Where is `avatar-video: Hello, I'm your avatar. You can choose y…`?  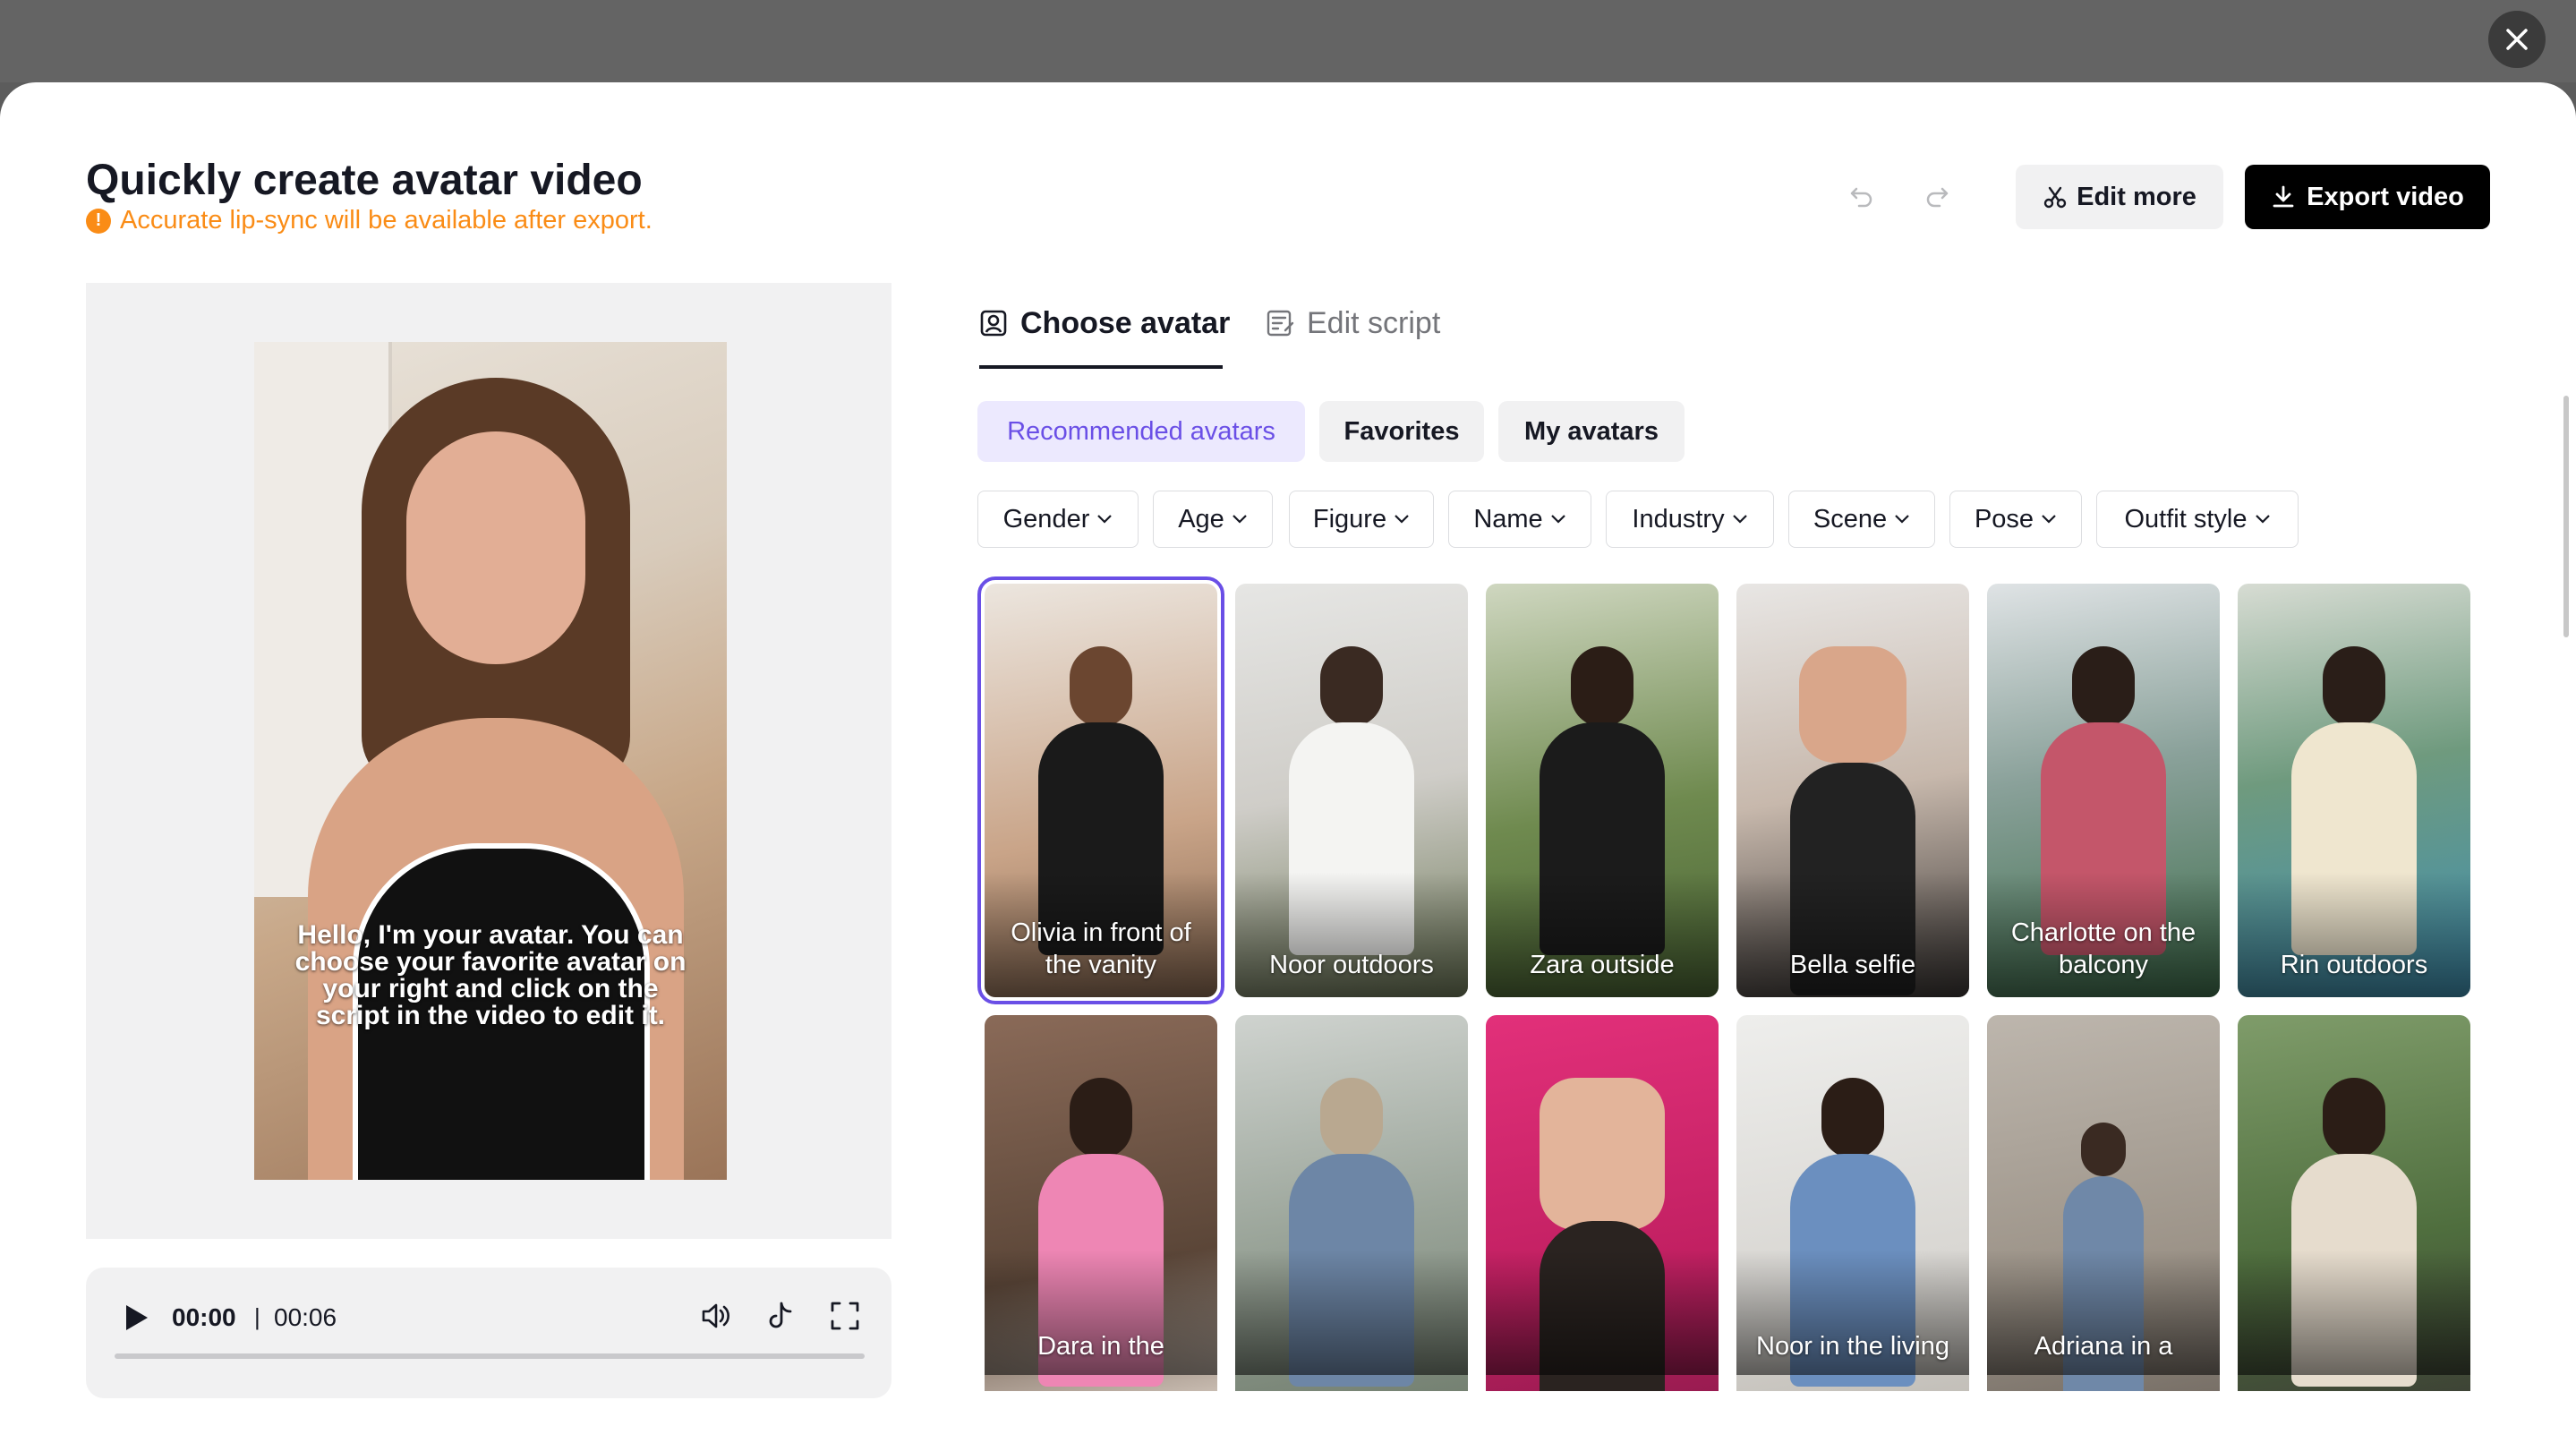 avatar-video: Hello, I'm your avatar. You can choose y… is located at coordinates (490, 761).